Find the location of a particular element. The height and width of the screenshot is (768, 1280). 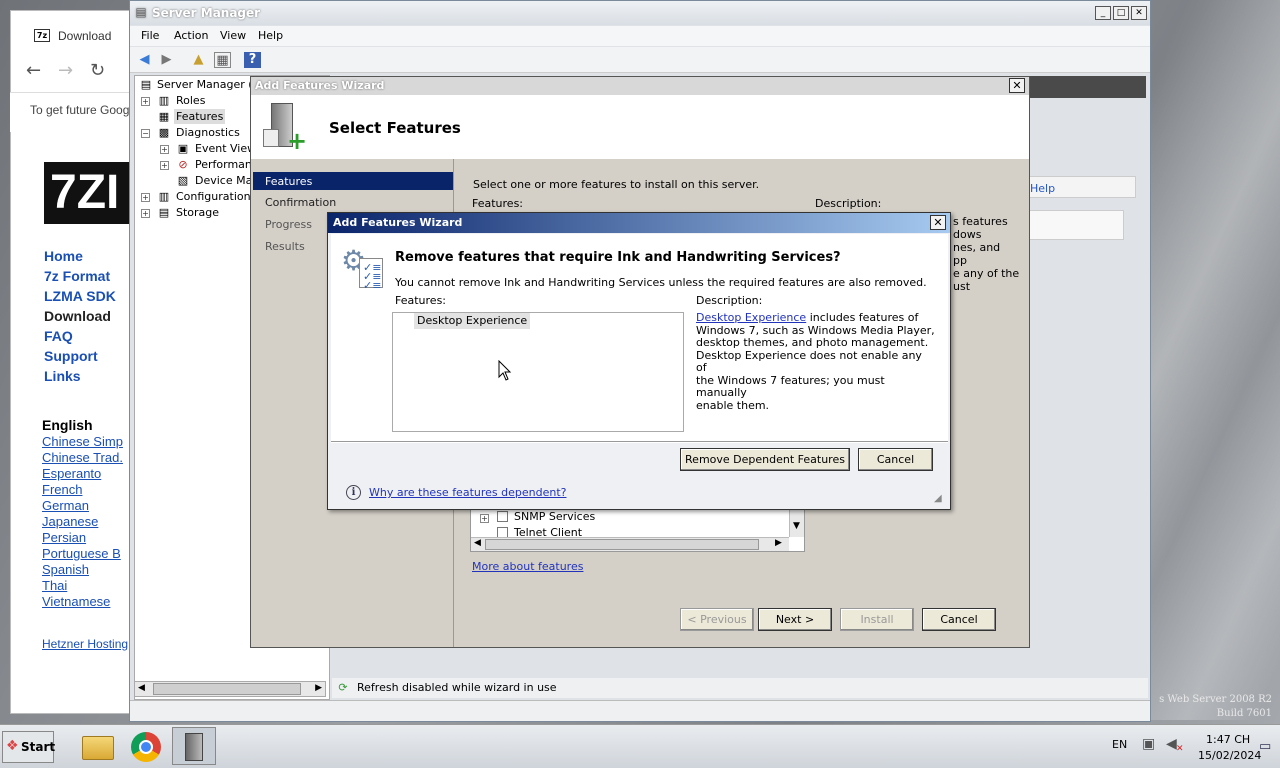

language-link: German is located at coordinates (65, 505).